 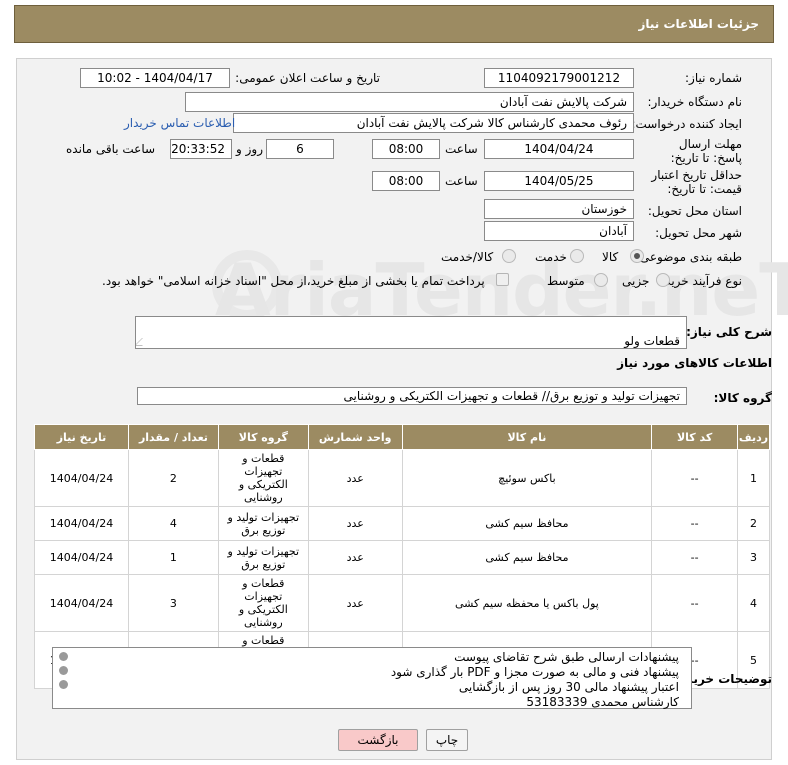 What do you see at coordinates (601, 280) in the screenshot?
I see `process-medium-radio` at bounding box center [601, 280].